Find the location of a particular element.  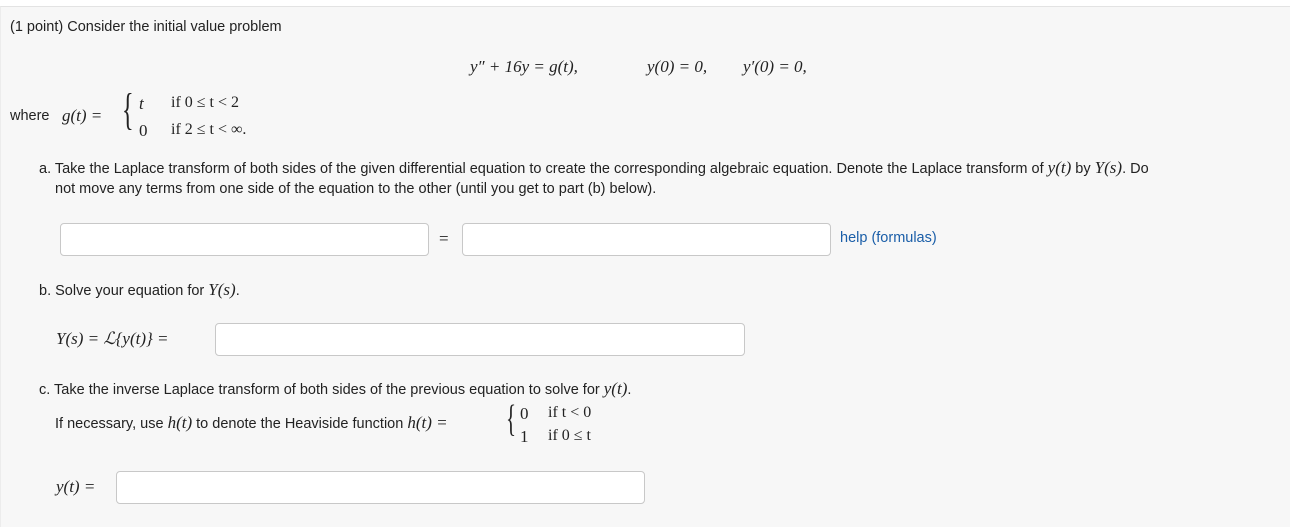

Y-of-s-input is located at coordinates (480, 339).